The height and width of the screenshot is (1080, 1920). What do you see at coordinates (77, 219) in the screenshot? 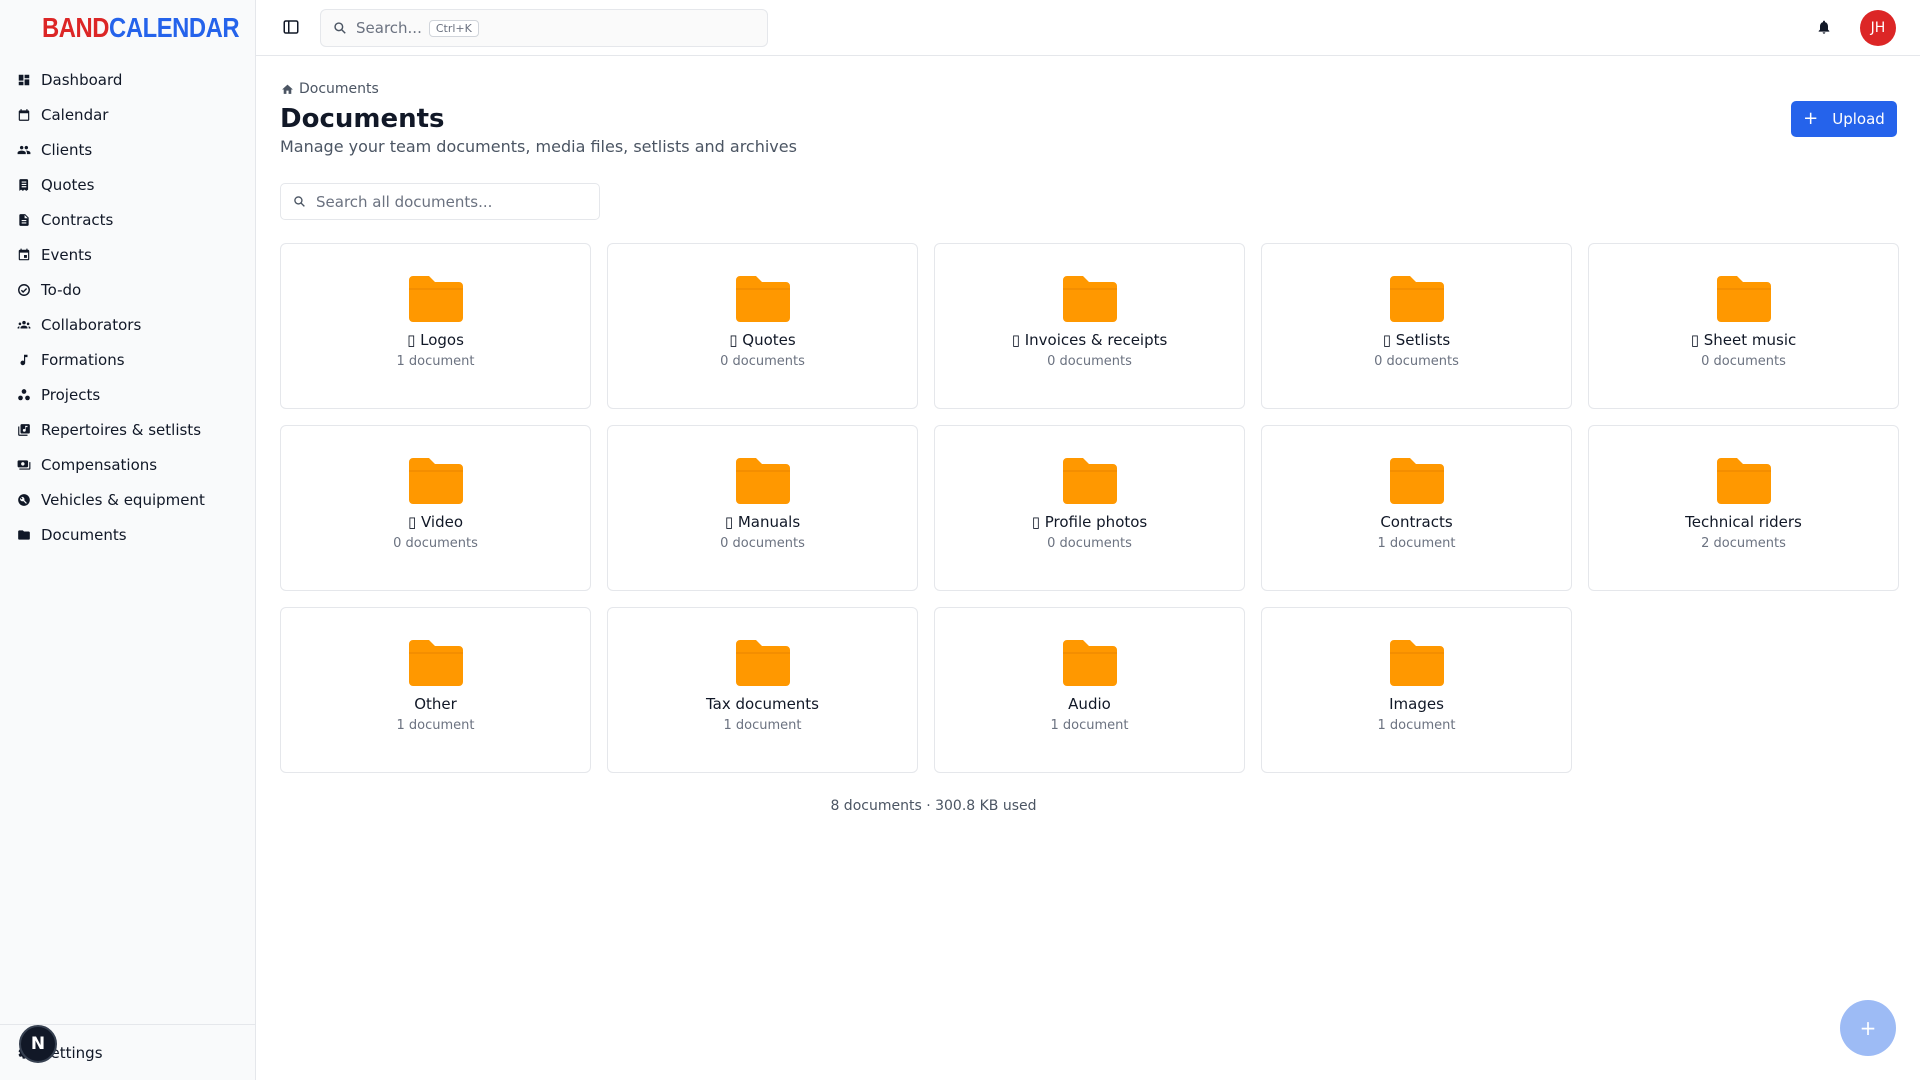
I see `sidebar-item-label: Contracts` at bounding box center [77, 219].